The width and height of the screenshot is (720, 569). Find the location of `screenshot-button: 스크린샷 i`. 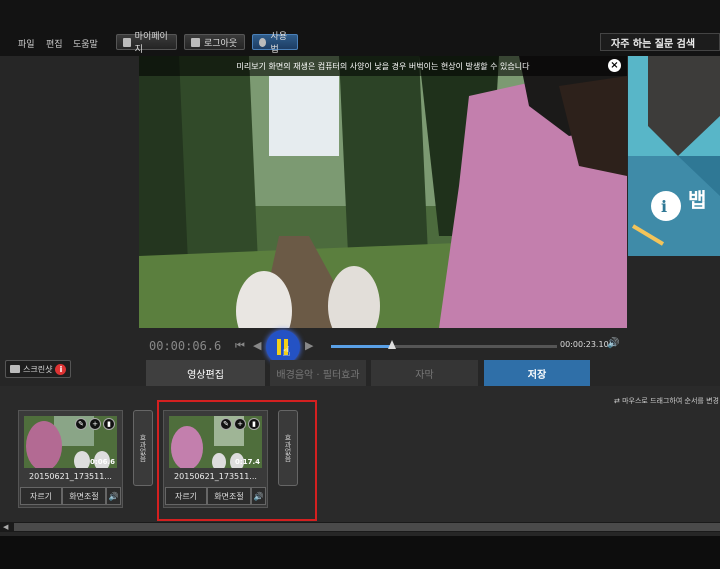

screenshot-button: 스크린샷 i is located at coordinates (38, 369).